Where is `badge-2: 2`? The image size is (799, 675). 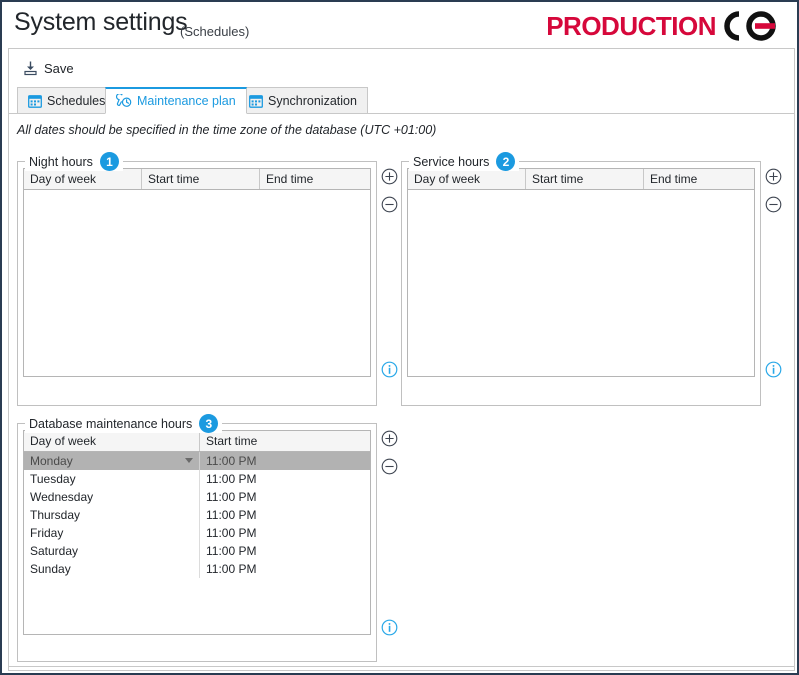
badge-2: 2 is located at coordinates (506, 161).